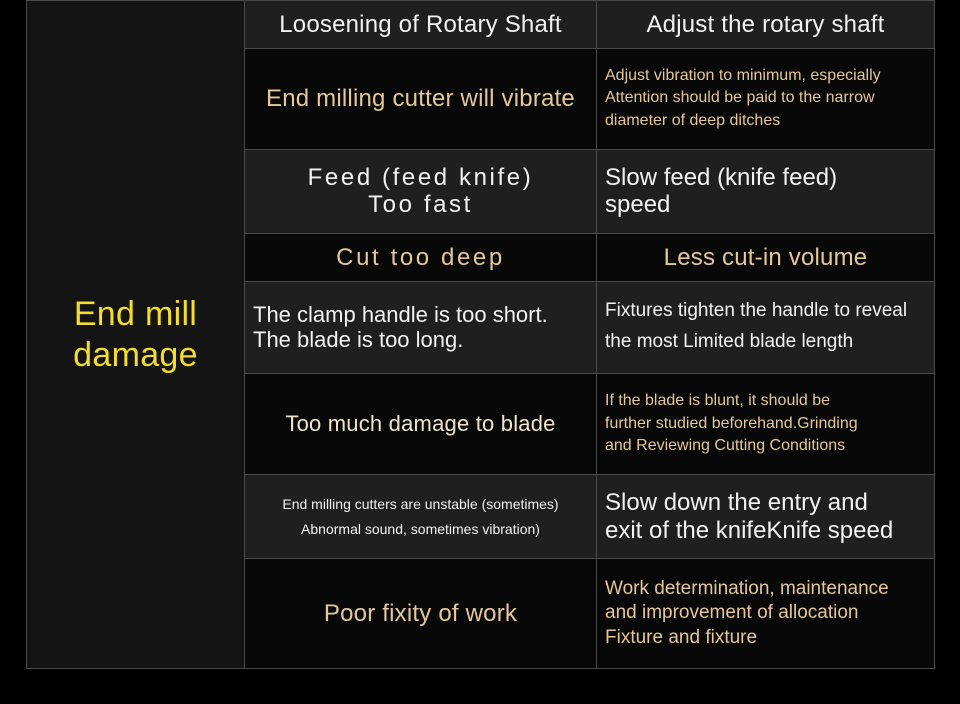 The width and height of the screenshot is (960, 704). I want to click on remedy-text: Adjust the rotary shaft, so click(765, 24).